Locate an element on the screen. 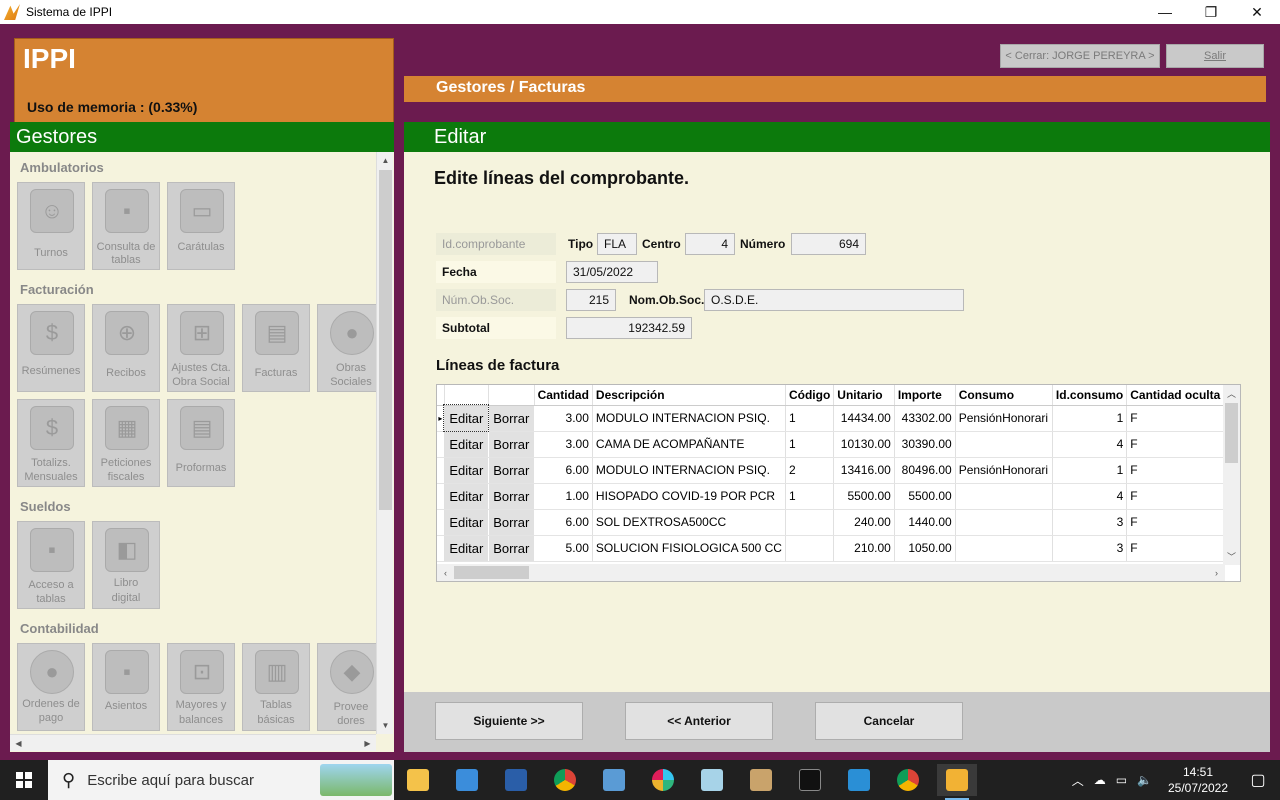 The image size is (1280, 800). cell-idconsumo: 3 is located at coordinates (1090, 548).